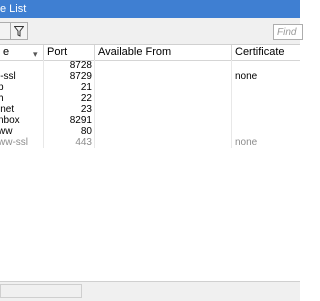 This screenshot has width=320, height=301. Describe the element at coordinates (69, 109) in the screenshot. I see `cell-port: 23` at that location.